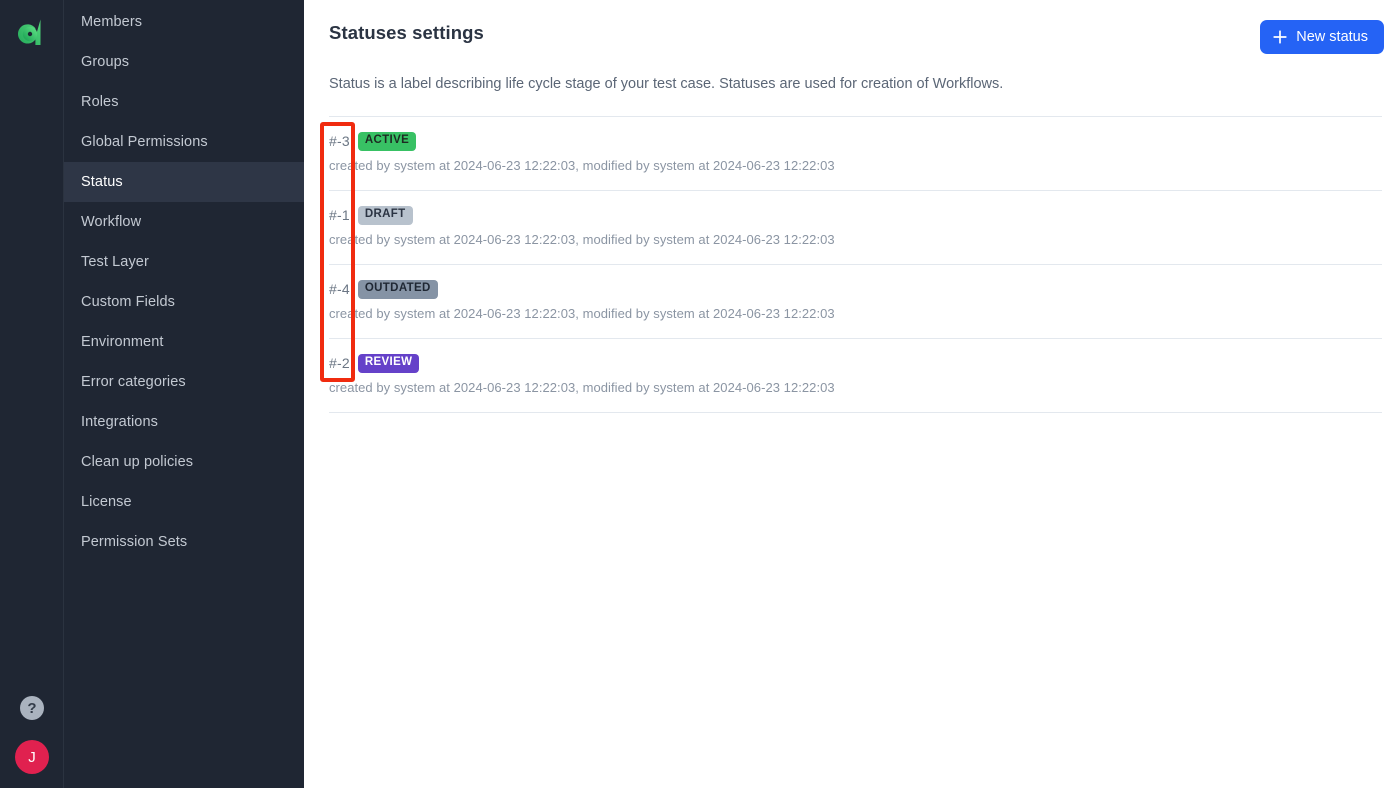 The width and height of the screenshot is (1400, 788). Describe the element at coordinates (184, 302) in the screenshot. I see `sidebar-item-custom-fields: Custom Fields` at that location.